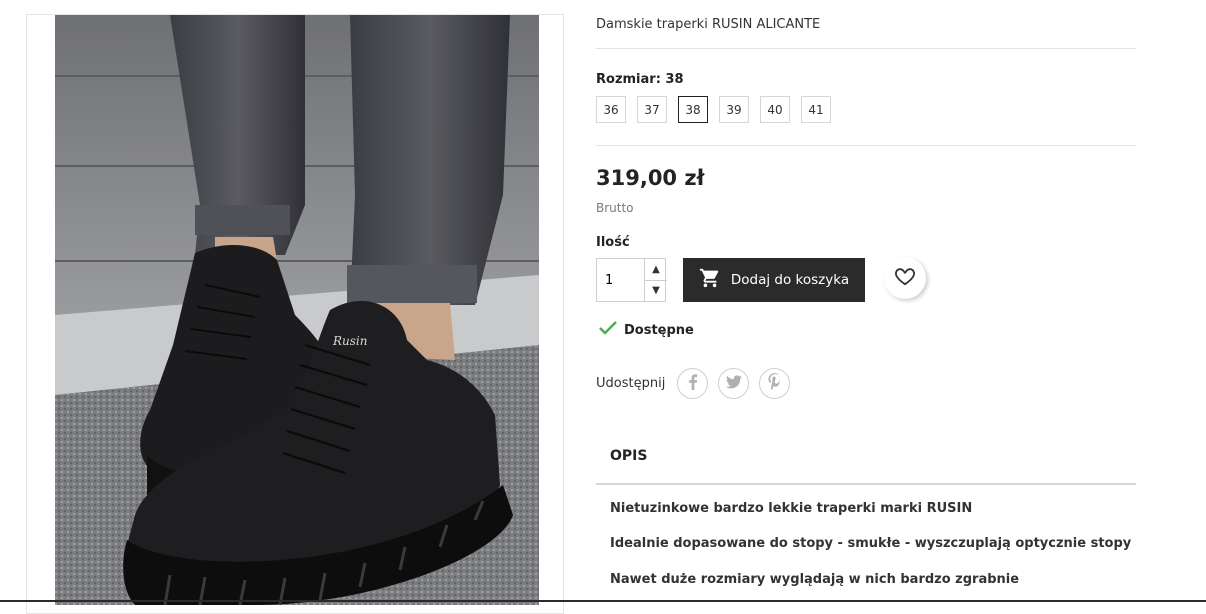  Describe the element at coordinates (816, 109) in the screenshot. I see `size-option-41: 41` at that location.